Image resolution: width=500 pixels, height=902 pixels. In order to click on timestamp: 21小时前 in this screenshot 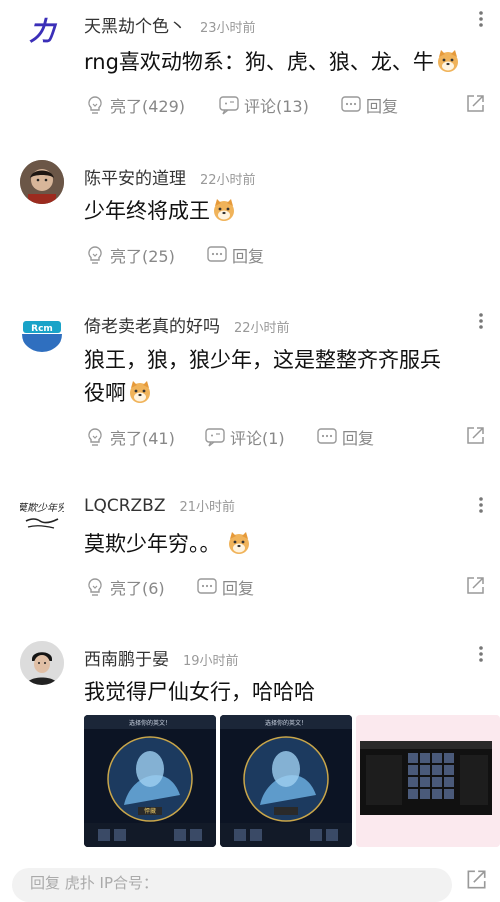, I will do `click(207, 507)`.